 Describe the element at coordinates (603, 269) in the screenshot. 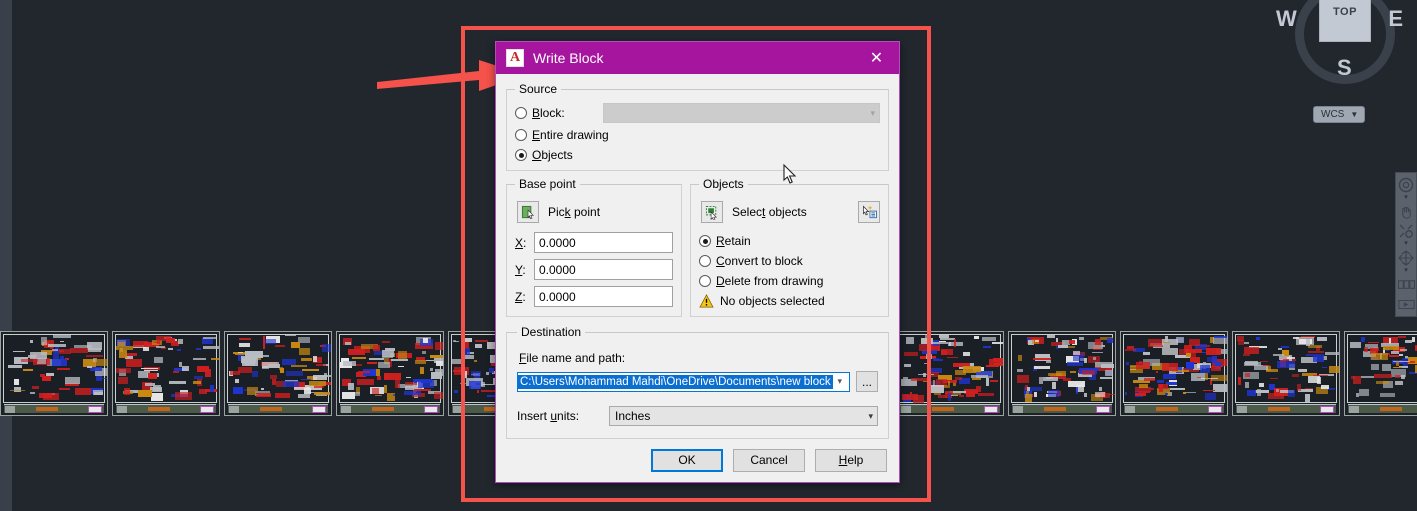

I see `base-point-y-input: 0.0000` at that location.